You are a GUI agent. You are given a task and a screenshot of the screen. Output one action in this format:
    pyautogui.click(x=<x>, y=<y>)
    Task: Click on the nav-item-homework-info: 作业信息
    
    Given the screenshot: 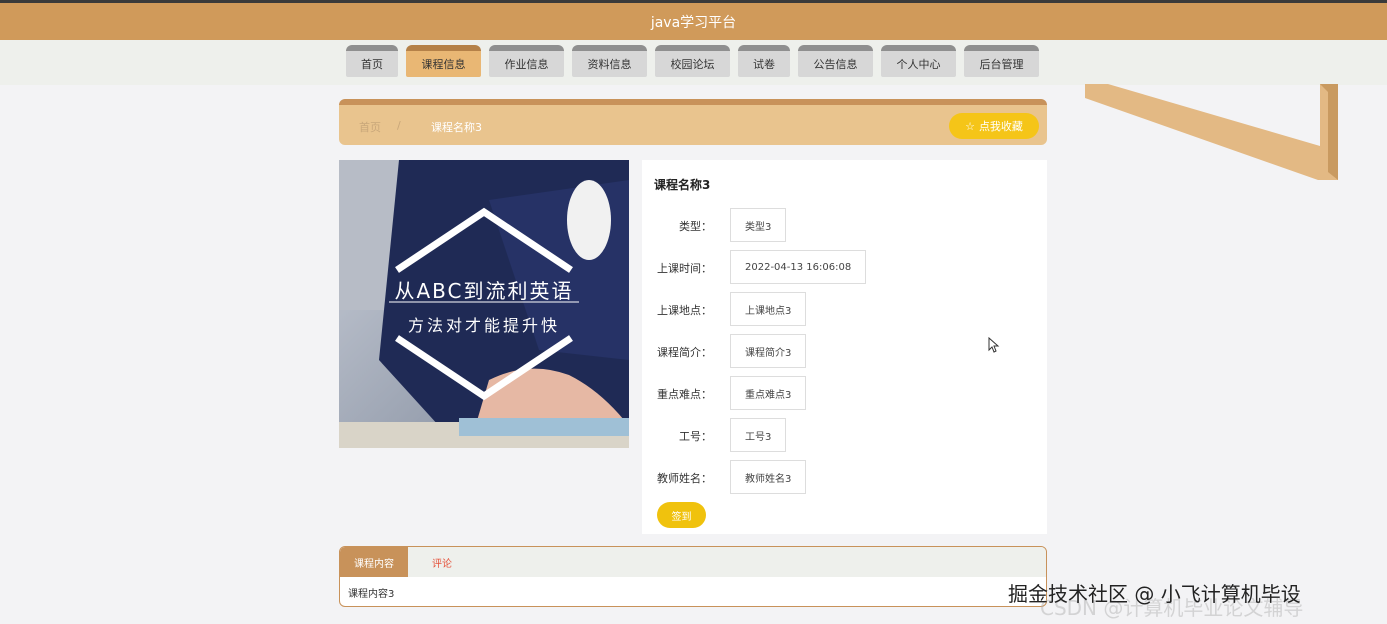 What is the action you would take?
    pyautogui.click(x=526, y=61)
    